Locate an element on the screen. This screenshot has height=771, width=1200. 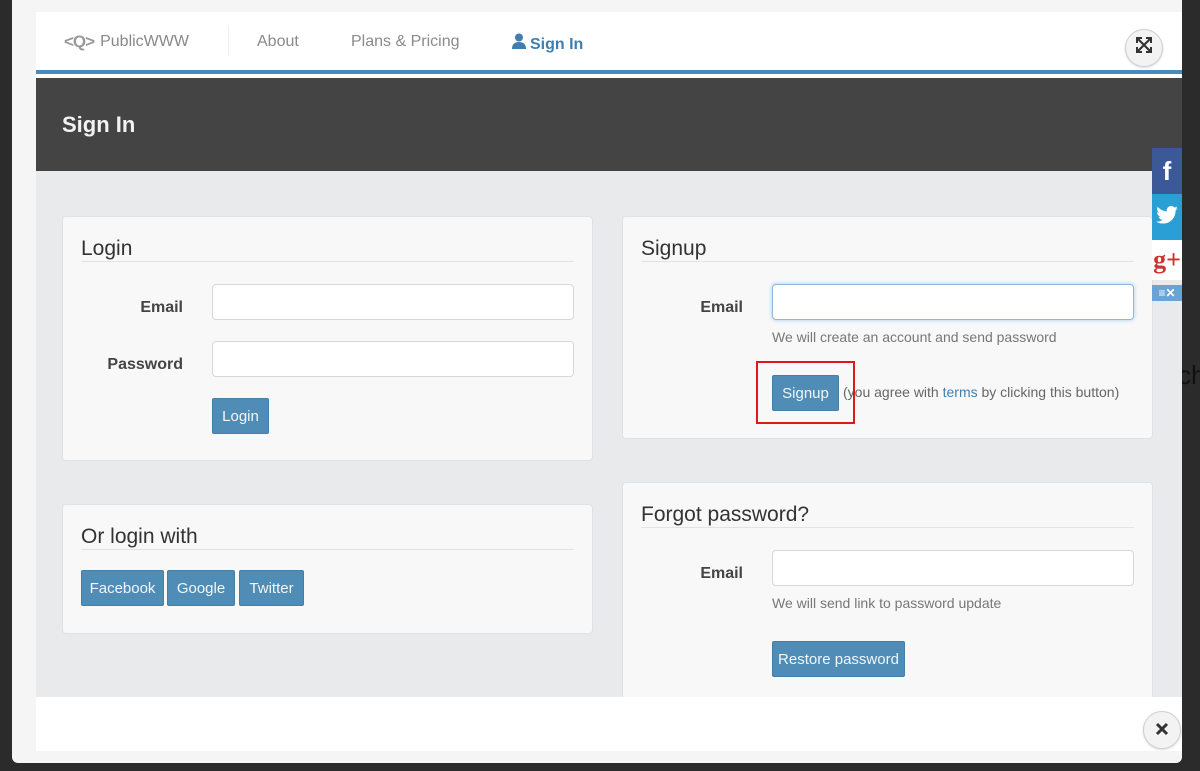
logo-icon: <Q> is located at coordinates (79, 41).